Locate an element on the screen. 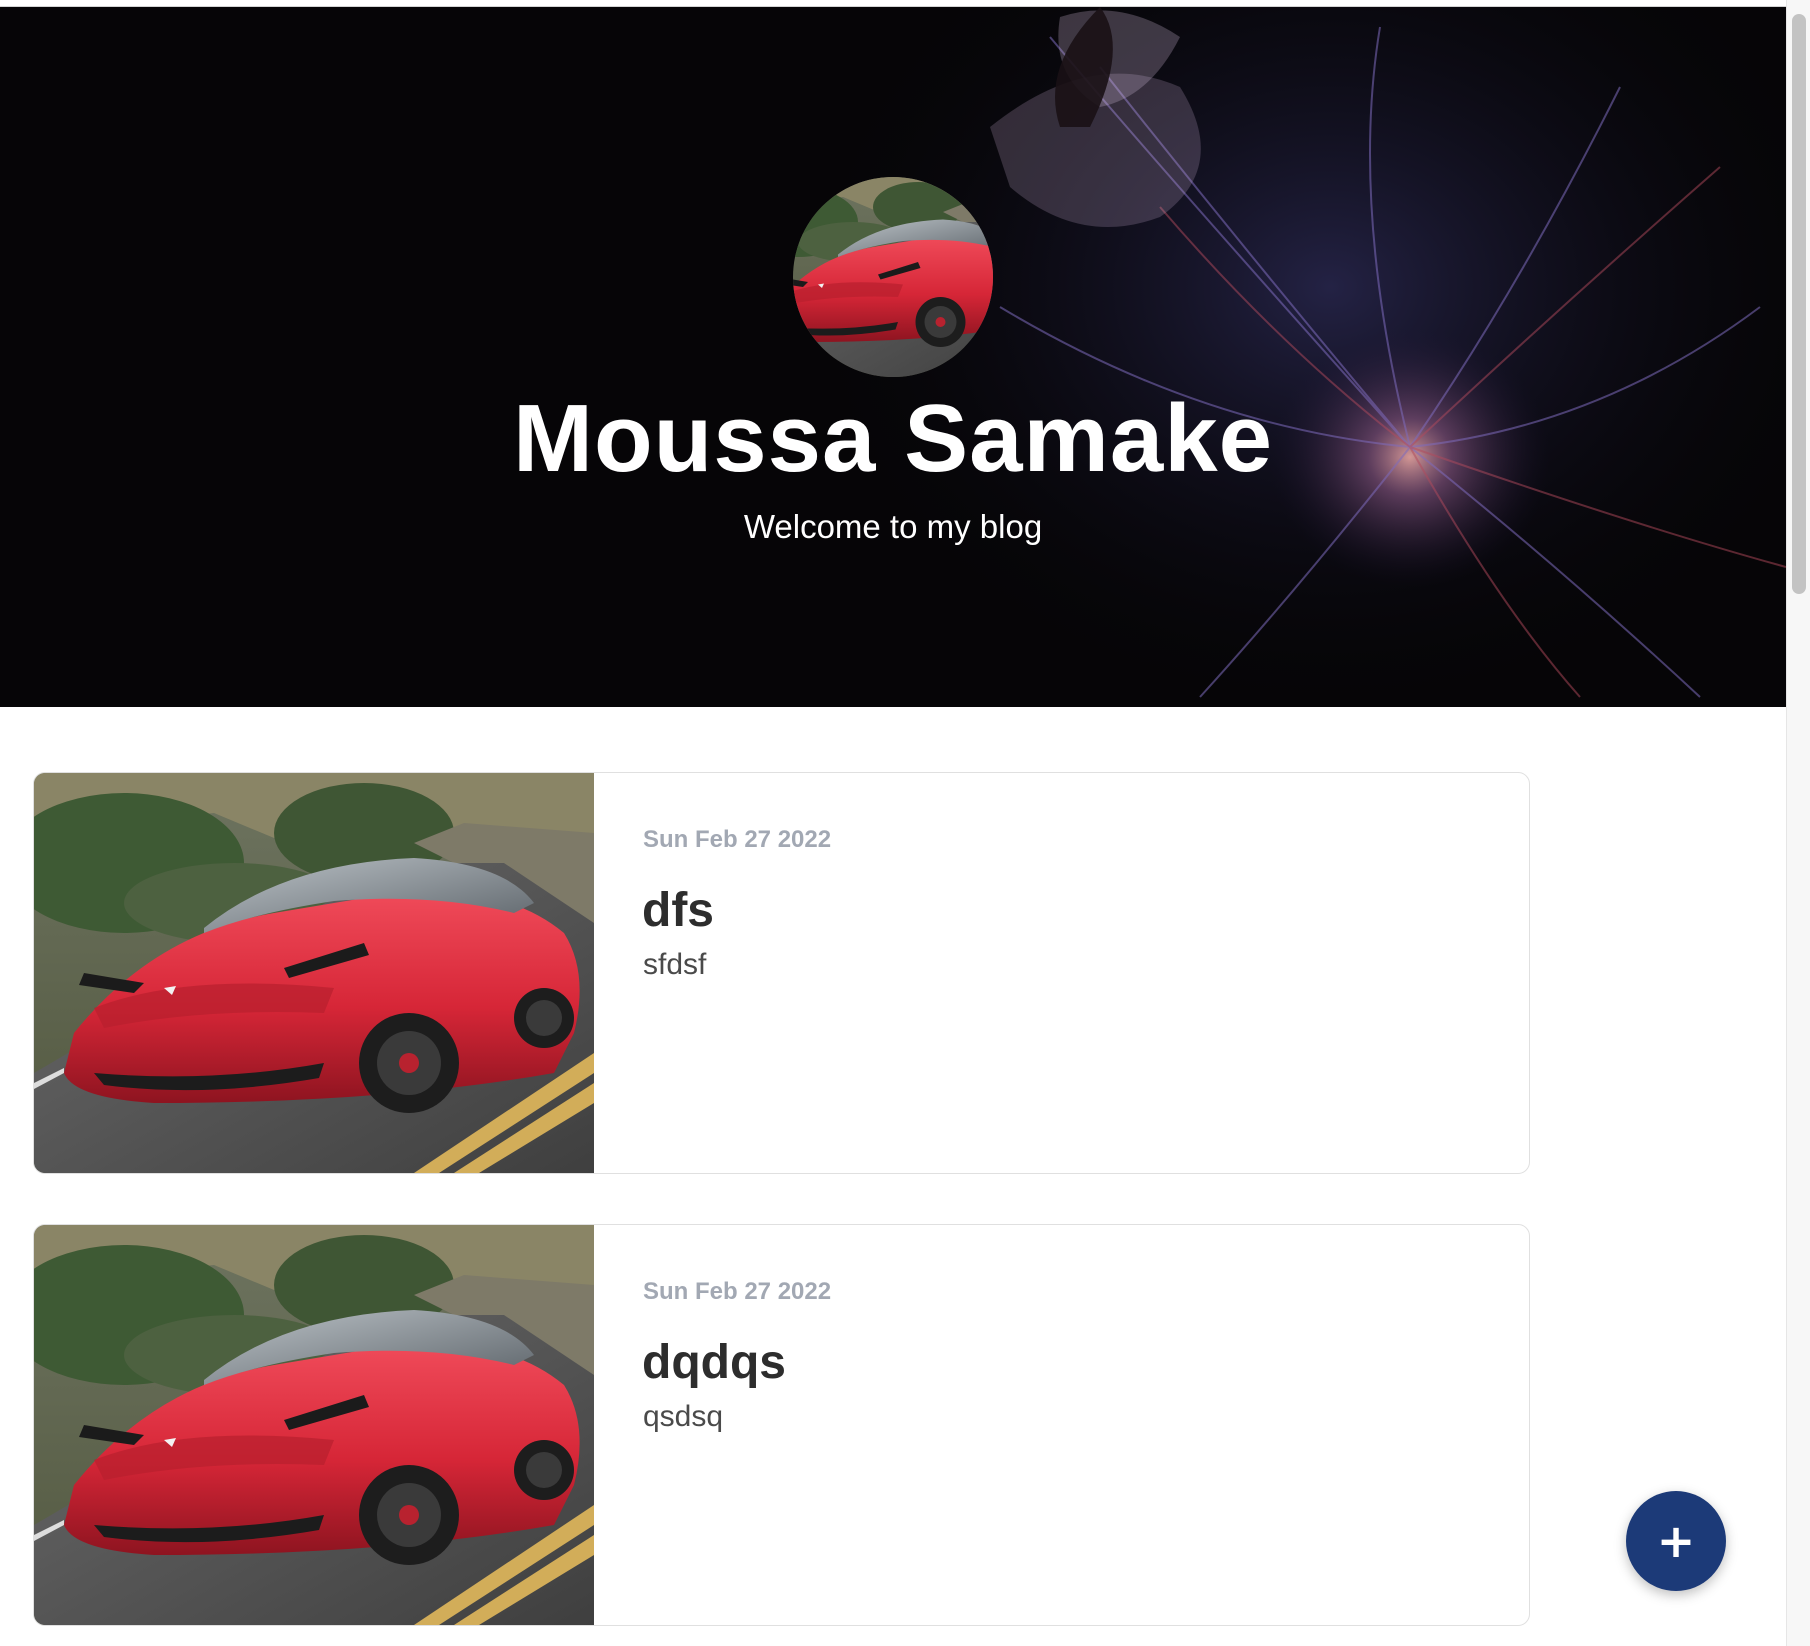 Image resolution: width=1810 pixels, height=1646 pixels. scrollbar-thumb is located at coordinates (1799, 304).